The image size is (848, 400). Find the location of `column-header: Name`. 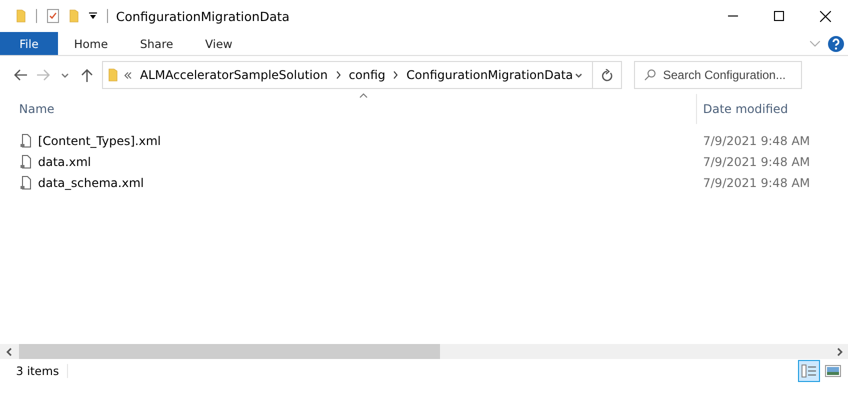

column-header: Name is located at coordinates (348, 109).